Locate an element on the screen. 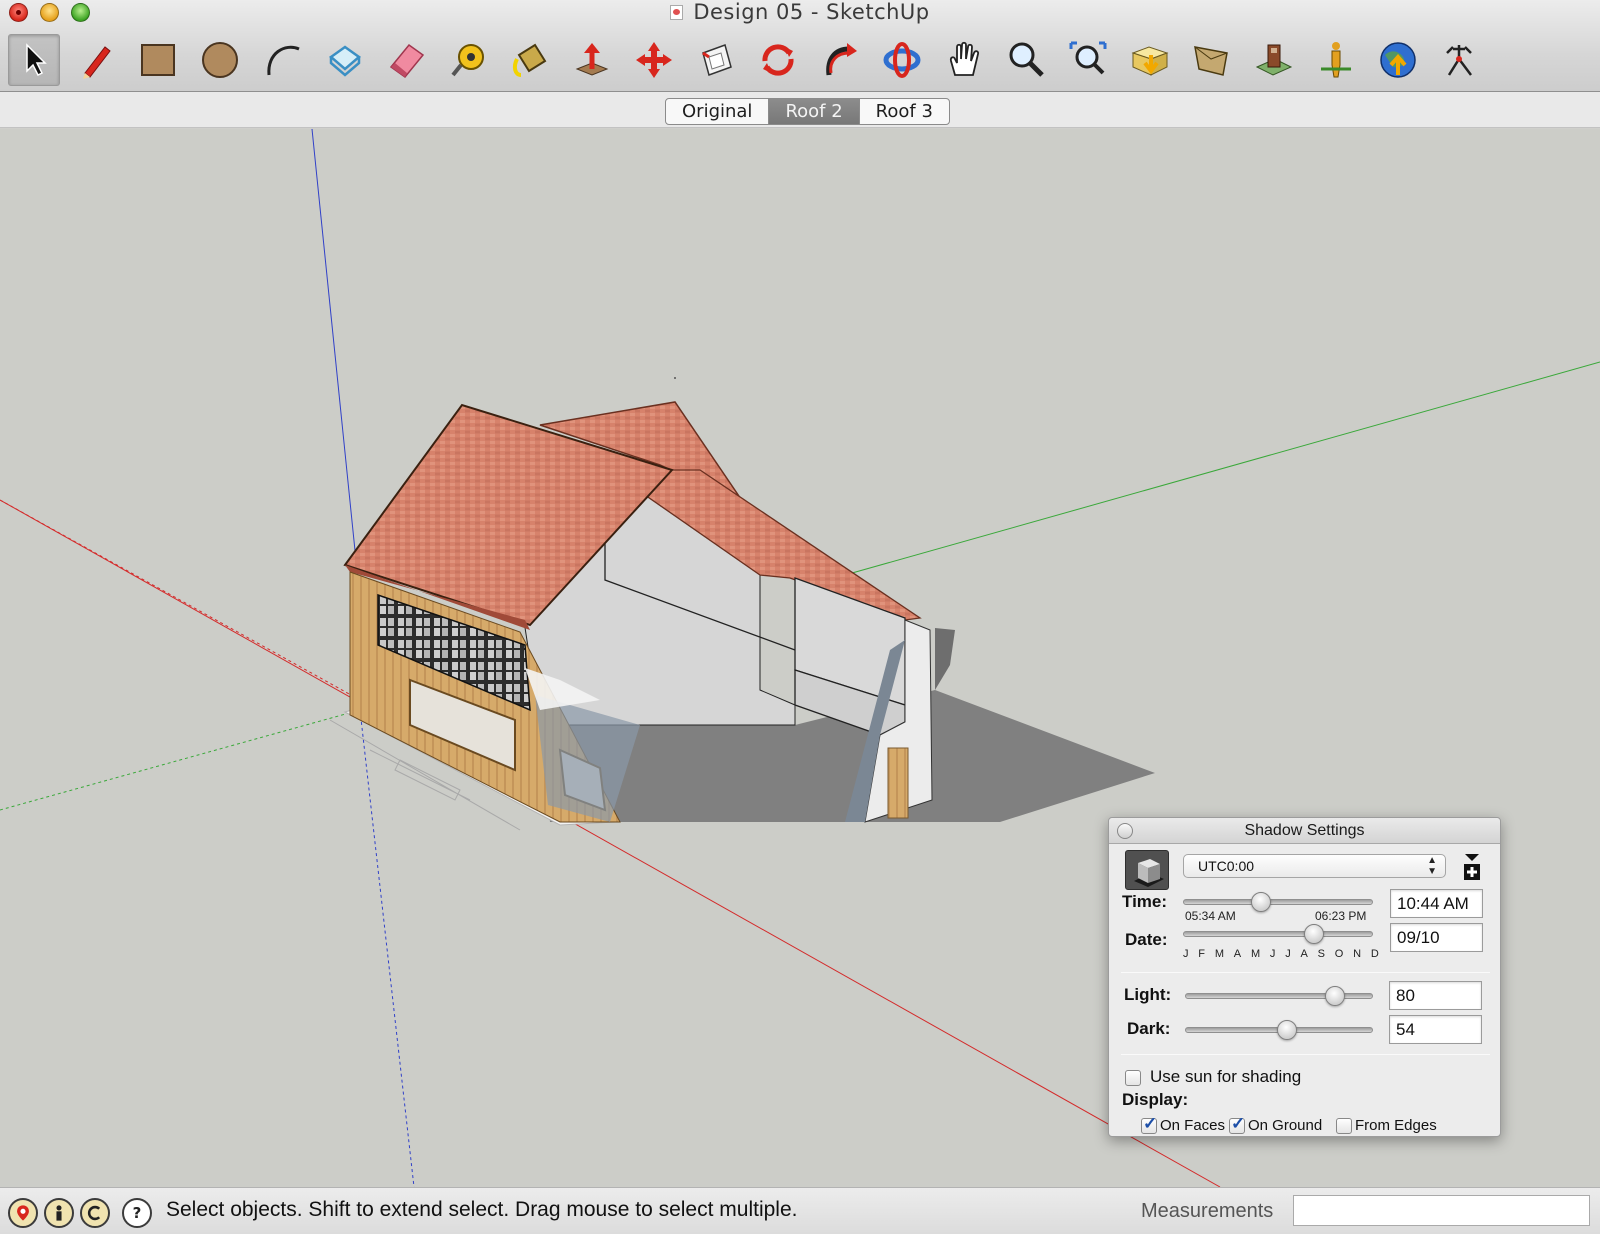 The width and height of the screenshot is (1600, 1234). google-earth-button is located at coordinates (1398, 60).